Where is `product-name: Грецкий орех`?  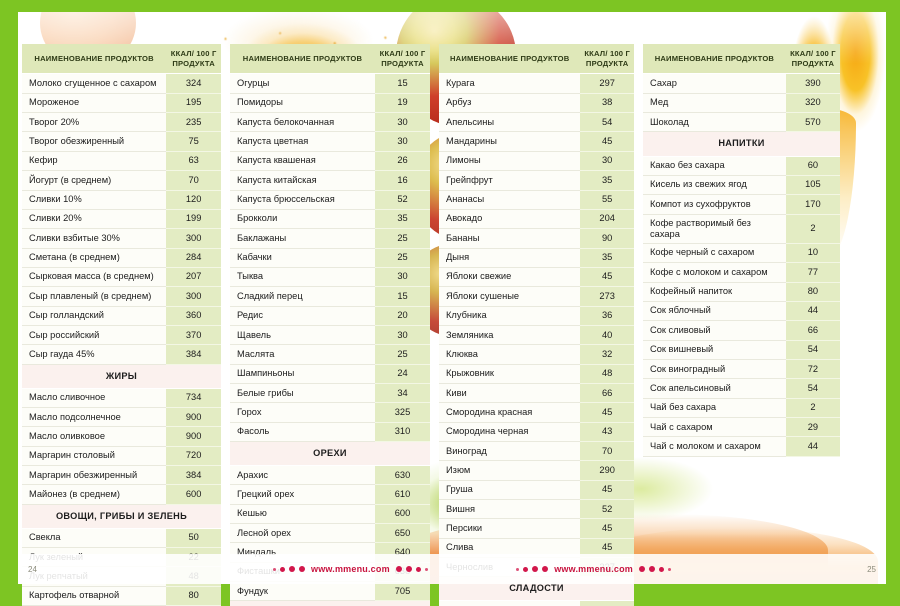 product-name: Грецкий орех is located at coordinates (302, 494).